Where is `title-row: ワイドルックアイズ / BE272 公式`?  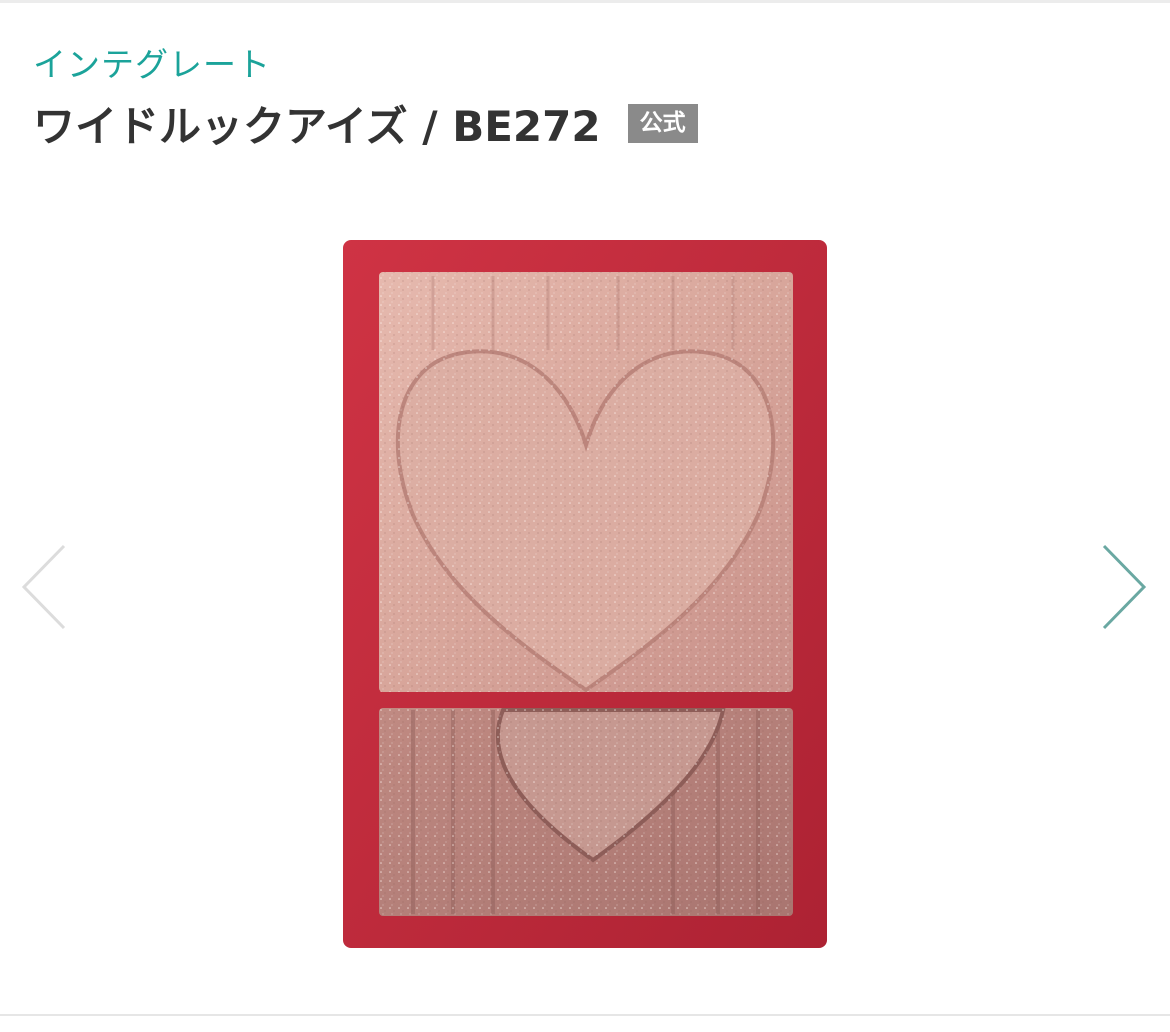 title-row: ワイドルックアイズ / BE272 公式 is located at coordinates (365, 123).